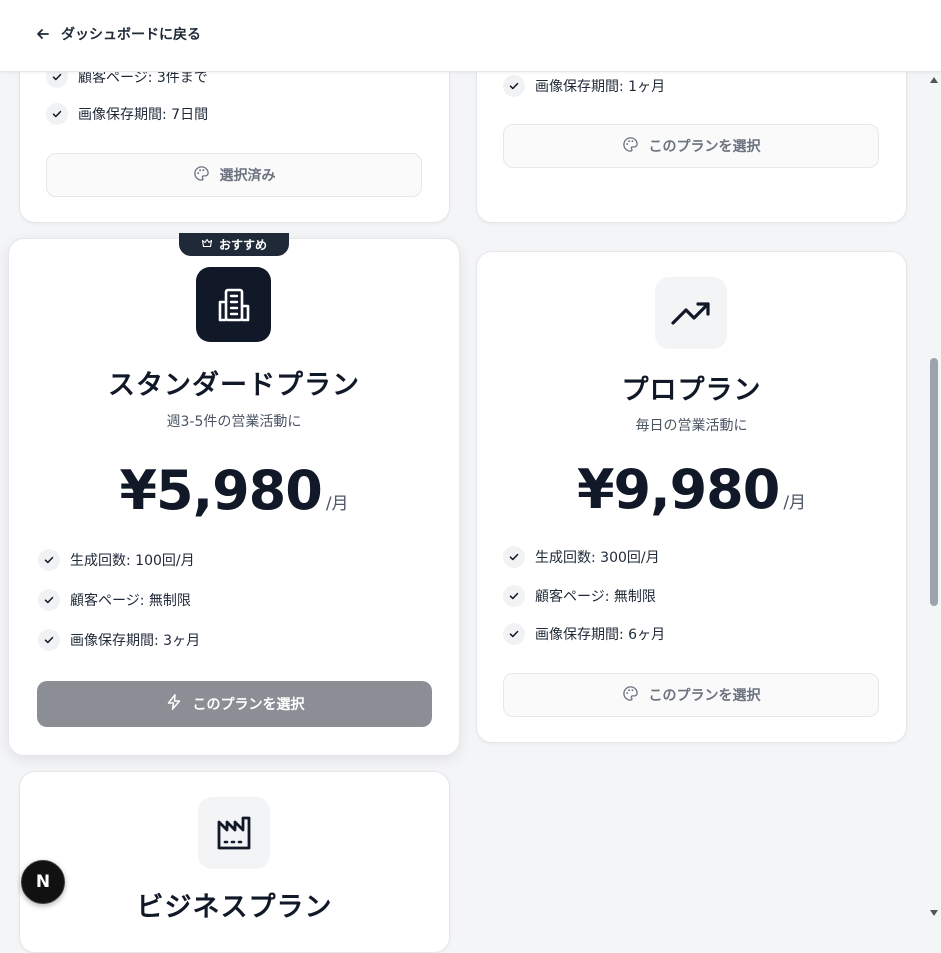 The image size is (941, 953). Describe the element at coordinates (207, 244) in the screenshot. I see `crown-icon` at that location.